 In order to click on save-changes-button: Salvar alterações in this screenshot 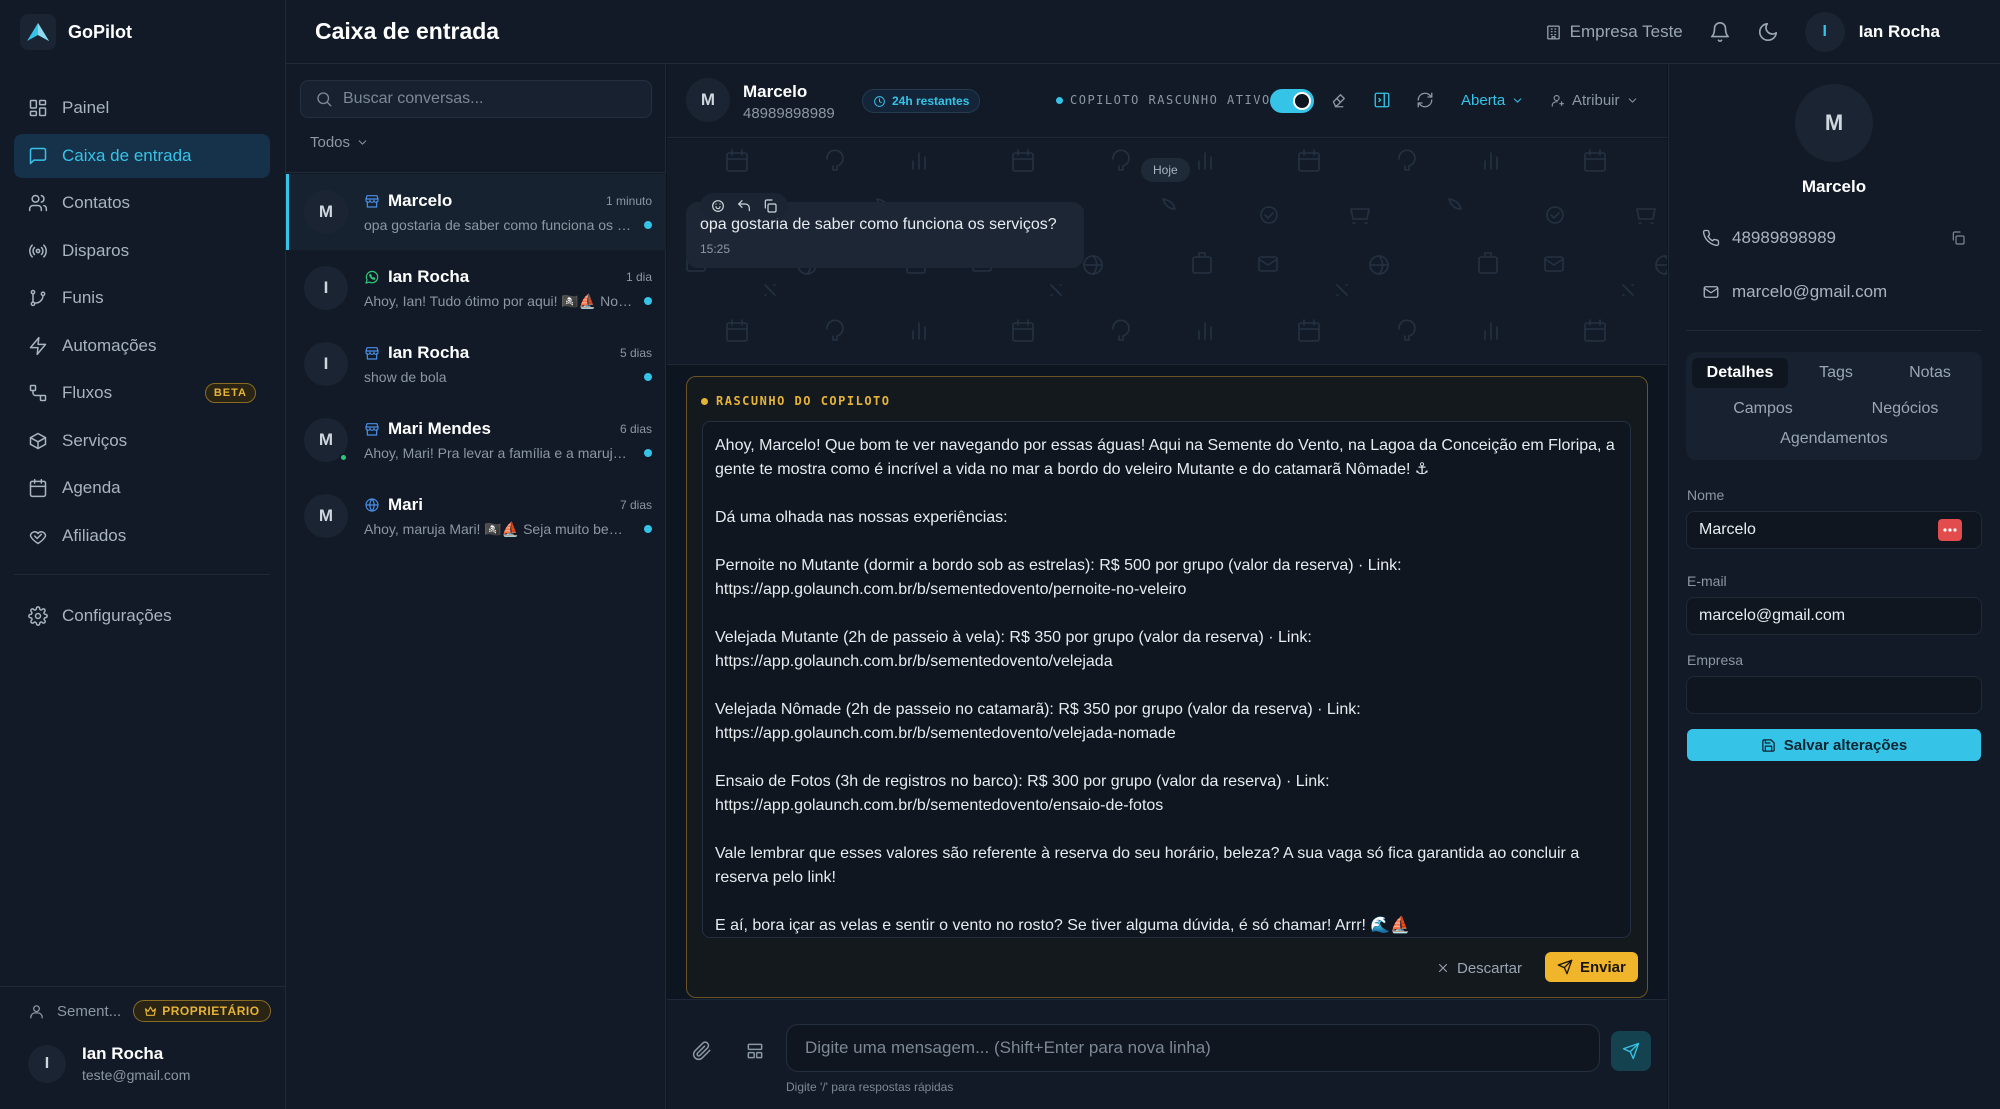, I will do `click(1834, 745)`.